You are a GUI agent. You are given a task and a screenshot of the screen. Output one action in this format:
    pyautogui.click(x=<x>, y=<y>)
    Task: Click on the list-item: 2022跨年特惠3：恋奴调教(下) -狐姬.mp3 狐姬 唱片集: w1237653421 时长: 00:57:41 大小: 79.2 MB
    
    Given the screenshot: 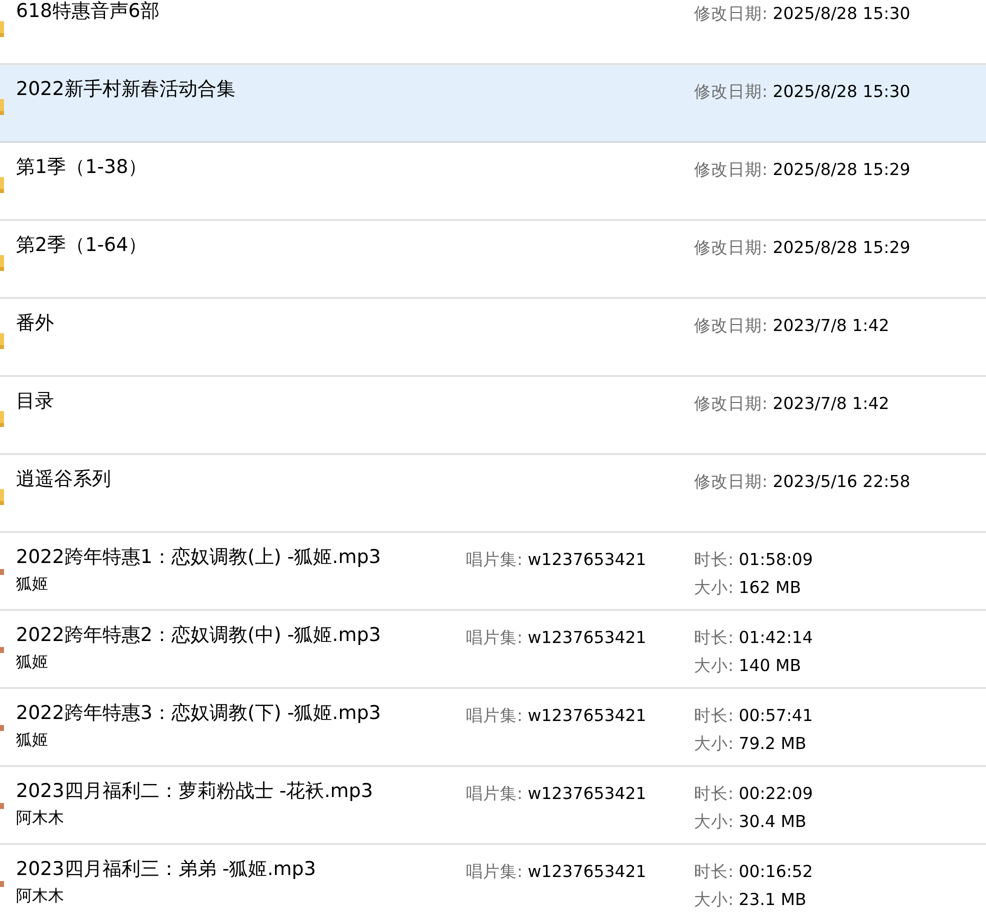 What is the action you would take?
    pyautogui.click(x=493, y=728)
    